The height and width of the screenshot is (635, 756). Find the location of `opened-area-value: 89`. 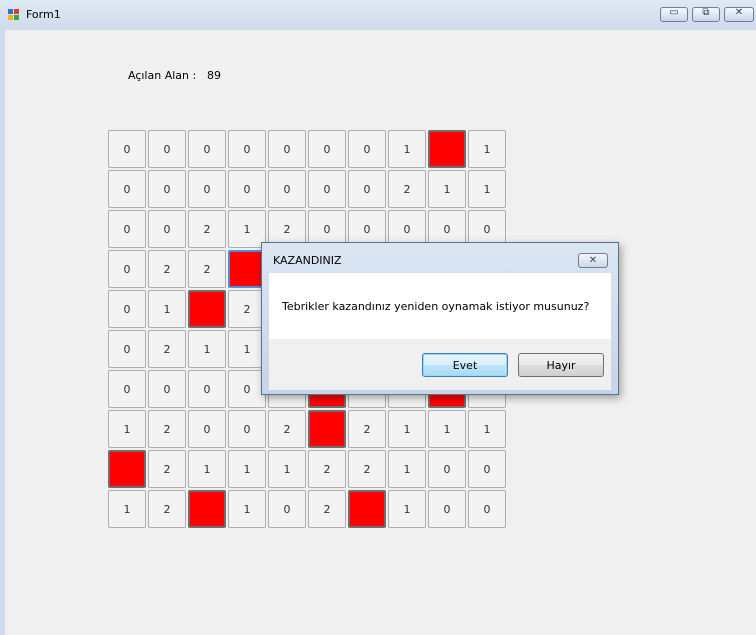

opened-area-value: 89 is located at coordinates (214, 75).